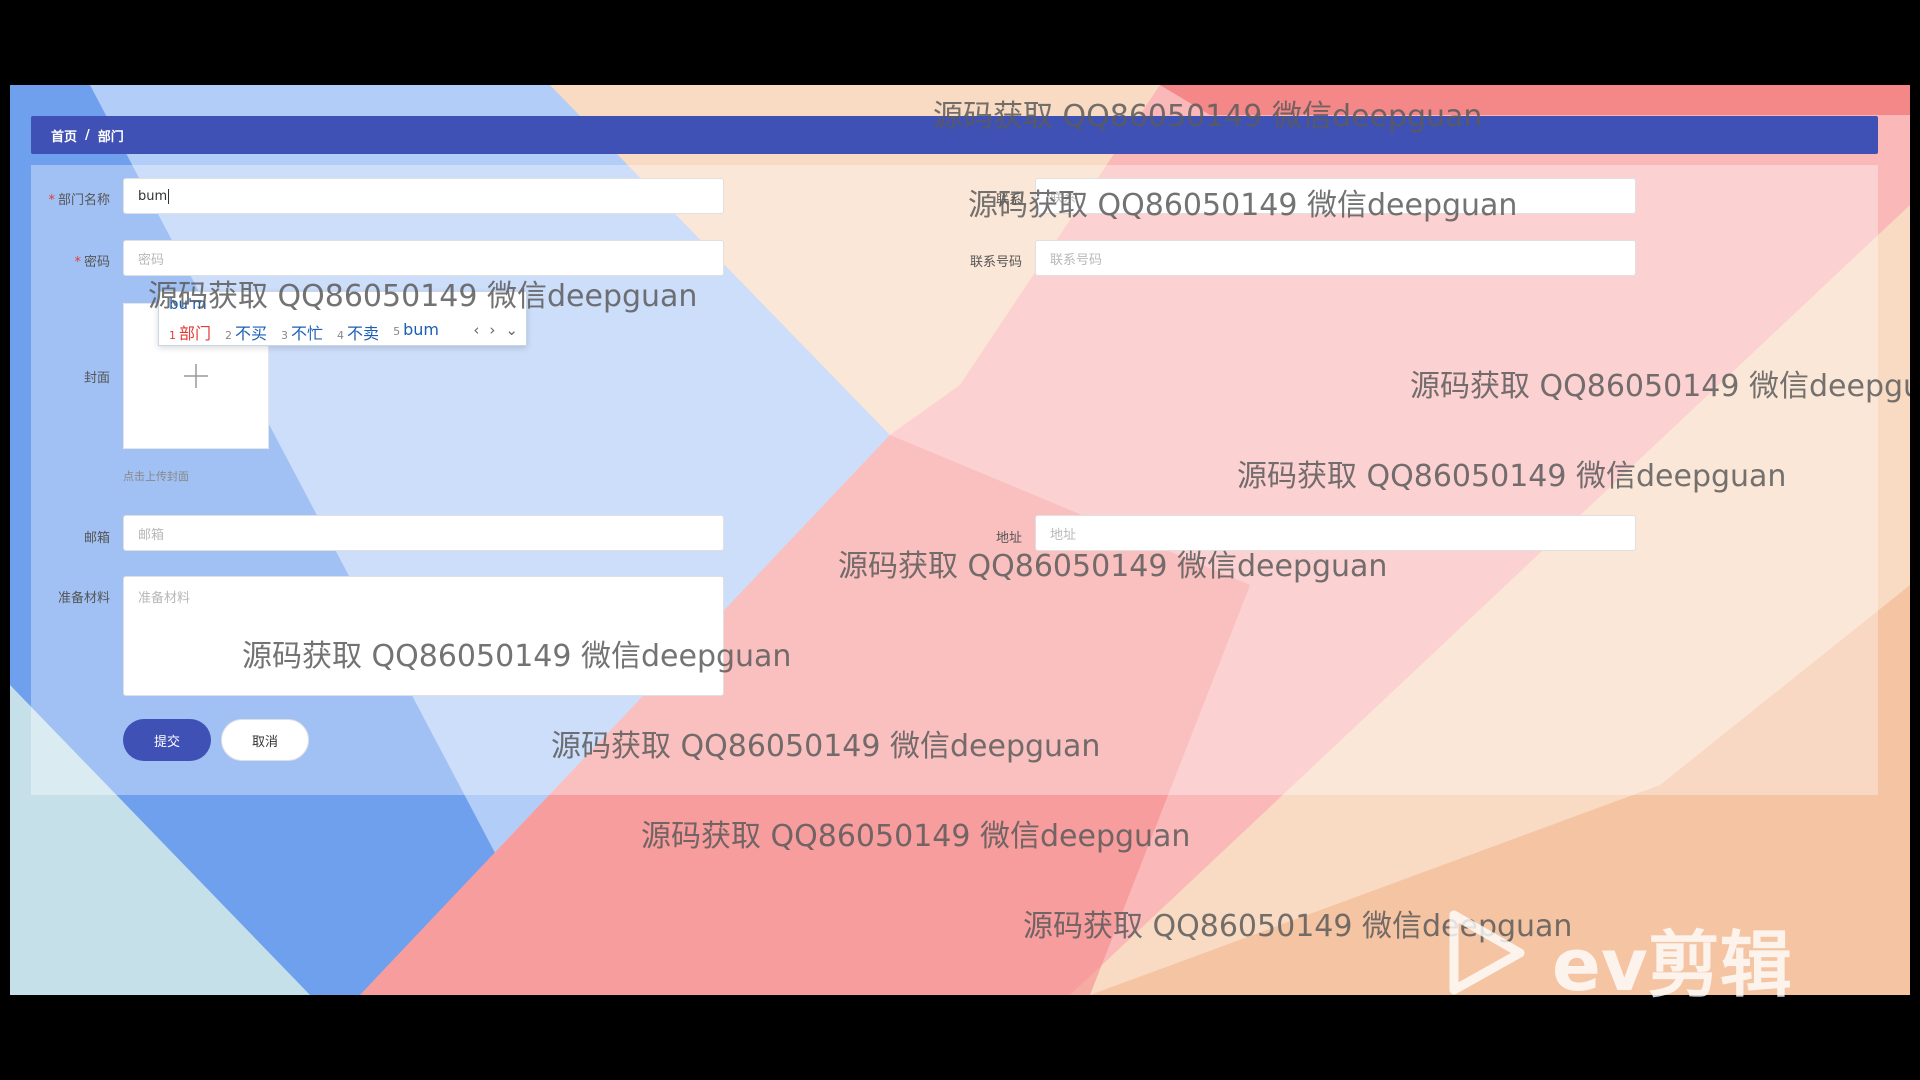 The image size is (1920, 1080). Describe the element at coordinates (1008, 200) in the screenshot. I see `contact-label: 联系` at that location.